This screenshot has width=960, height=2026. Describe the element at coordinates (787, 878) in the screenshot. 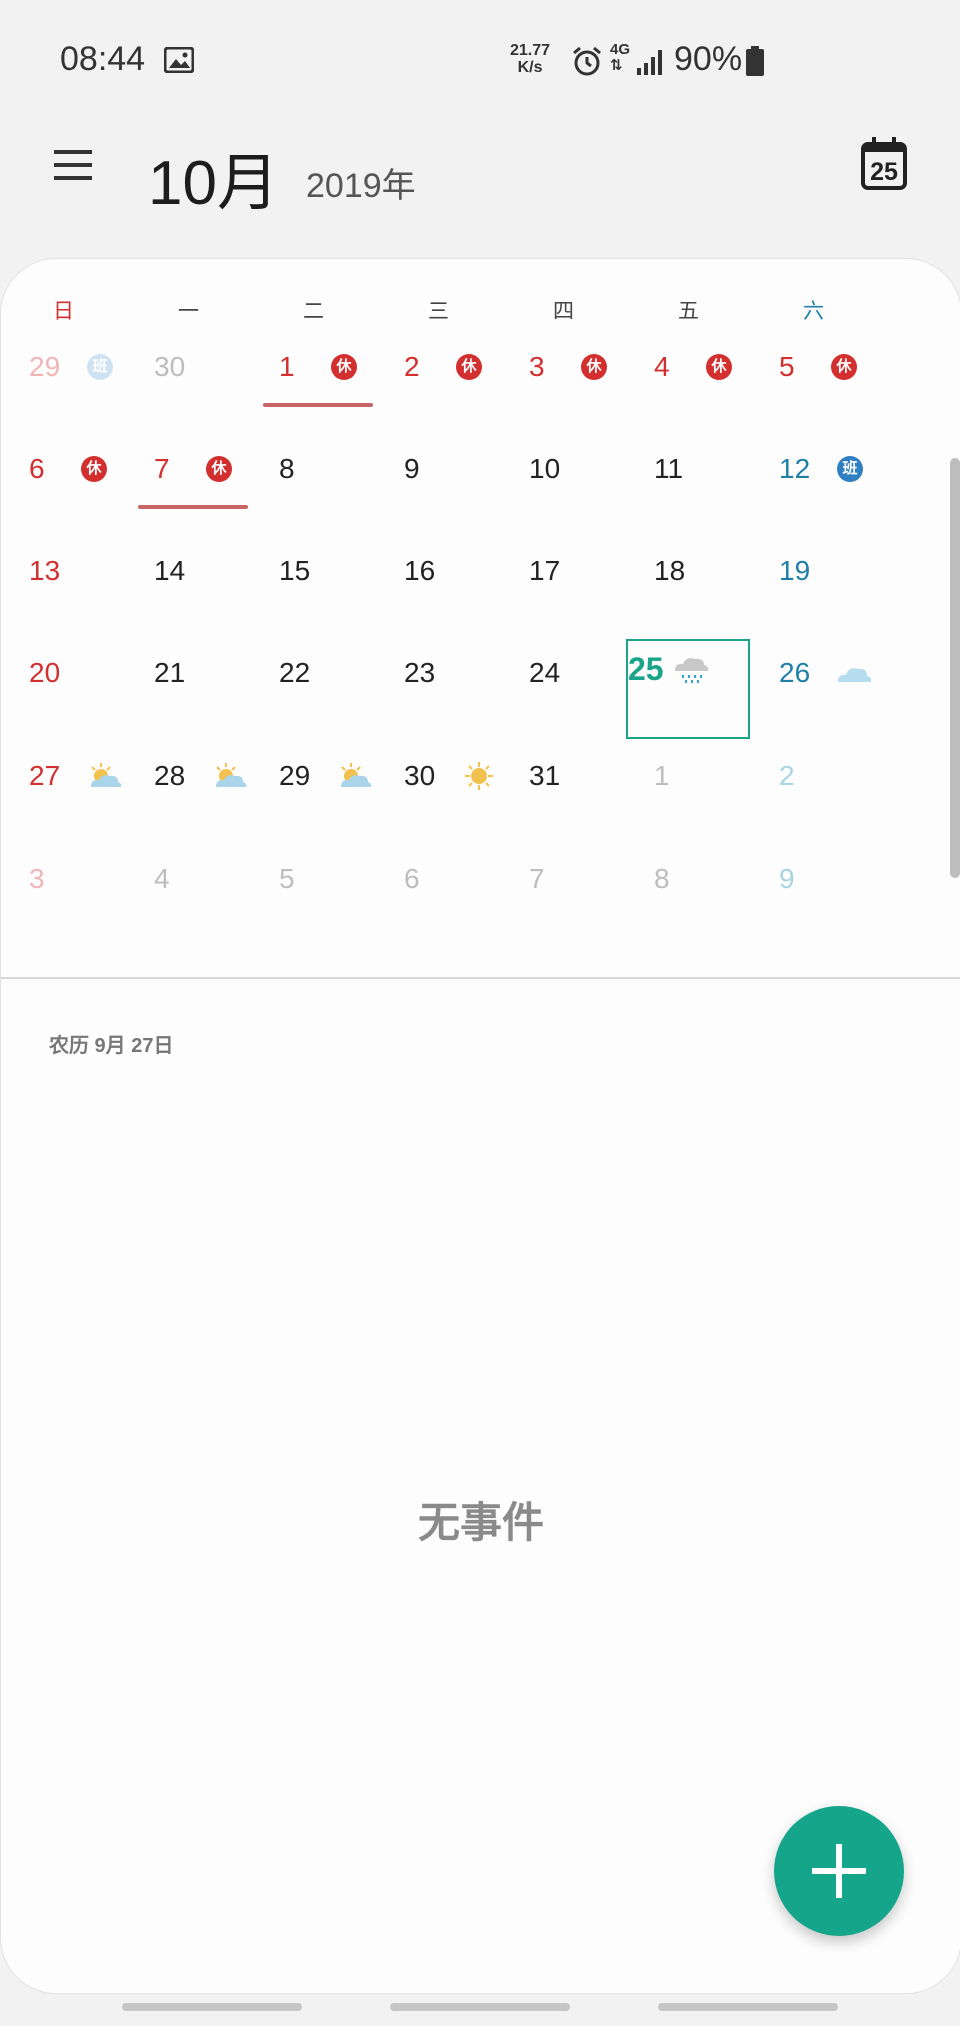

I see `day-number: 9` at that location.